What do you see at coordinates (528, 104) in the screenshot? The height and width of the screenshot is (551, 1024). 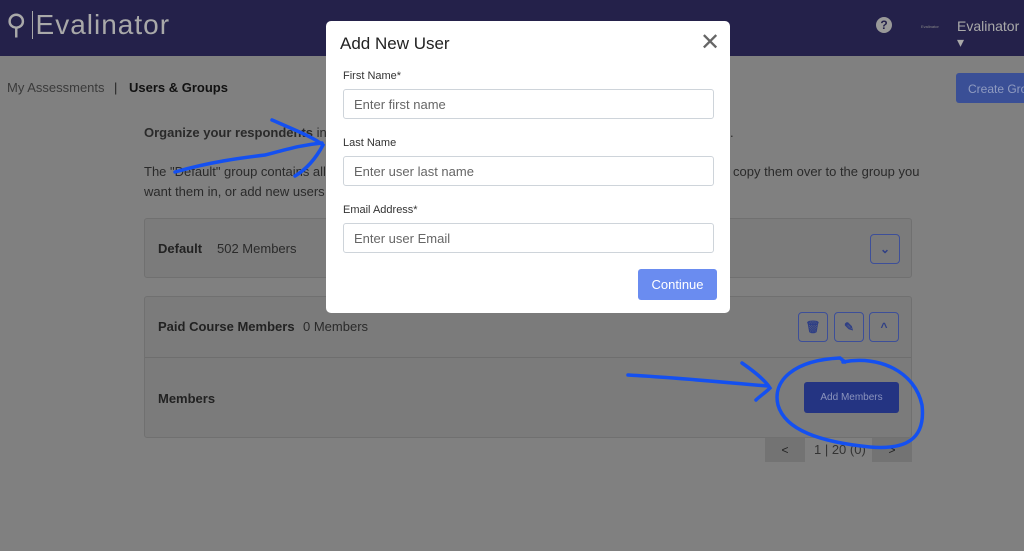 I see `first-name-input` at bounding box center [528, 104].